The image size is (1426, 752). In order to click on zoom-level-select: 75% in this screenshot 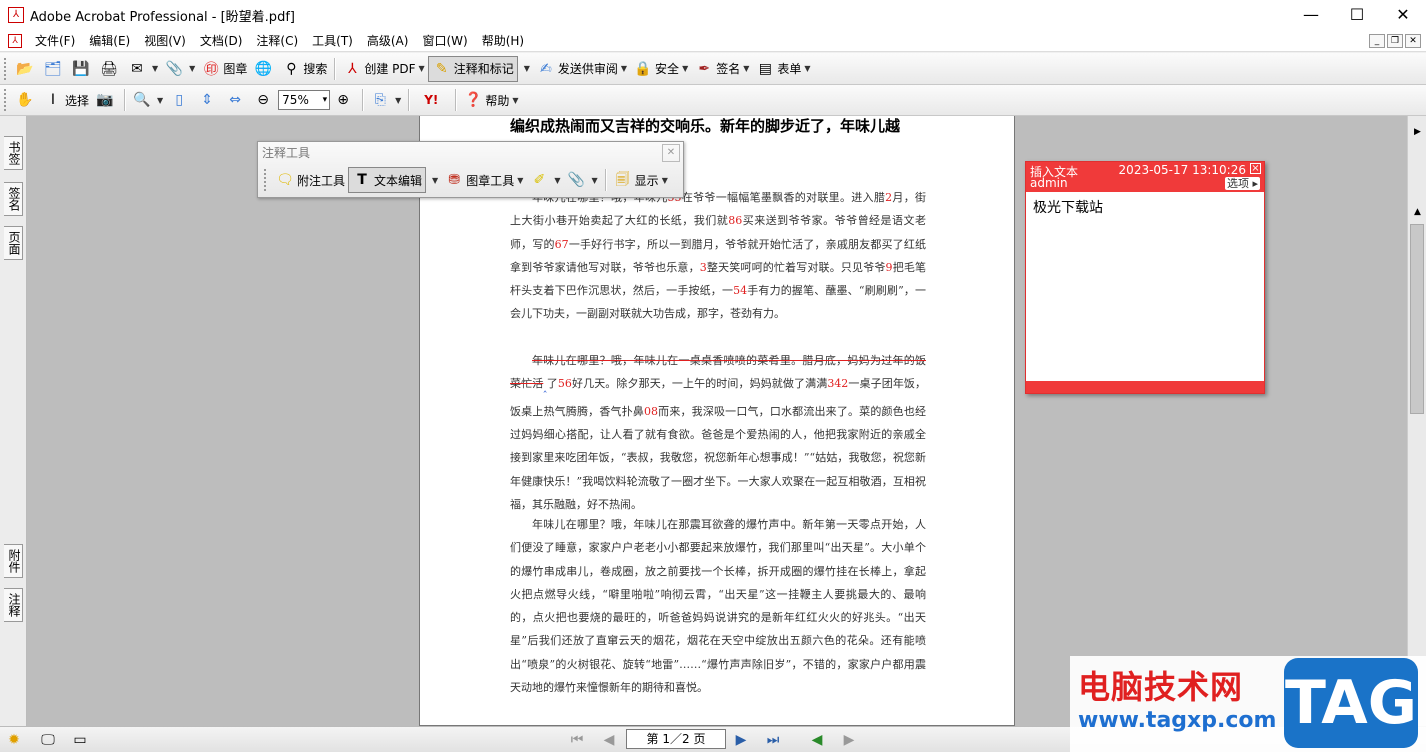, I will do `click(304, 100)`.